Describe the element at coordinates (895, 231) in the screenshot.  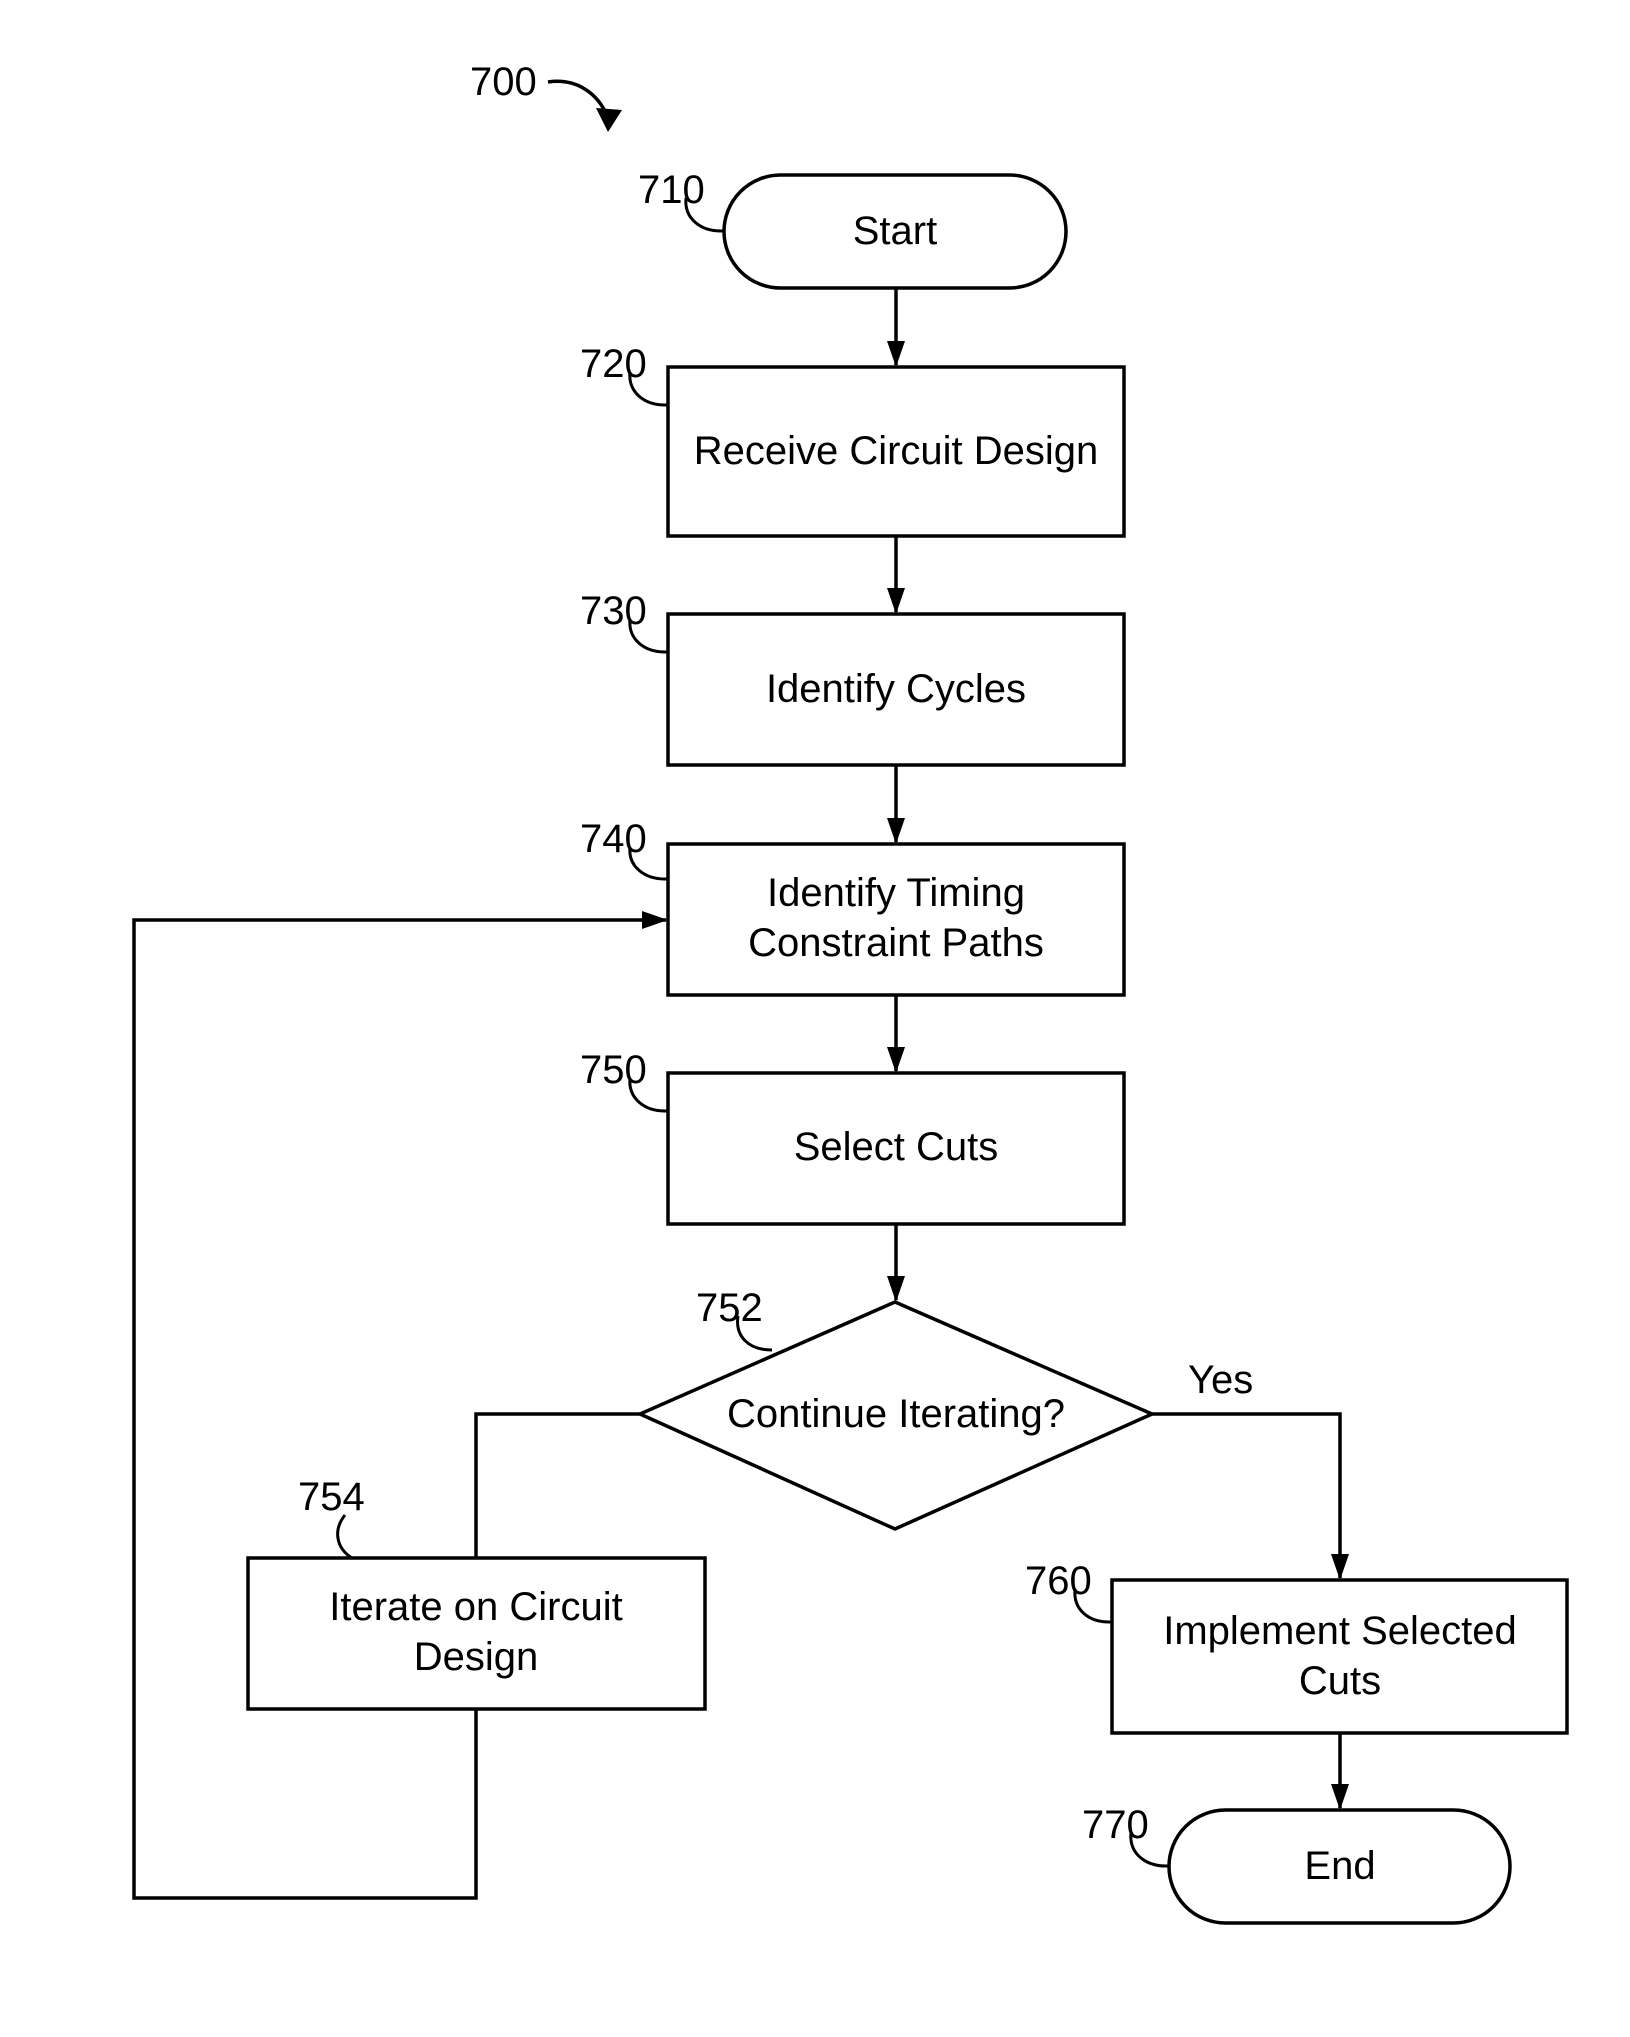
I see `node-label: Start` at that location.